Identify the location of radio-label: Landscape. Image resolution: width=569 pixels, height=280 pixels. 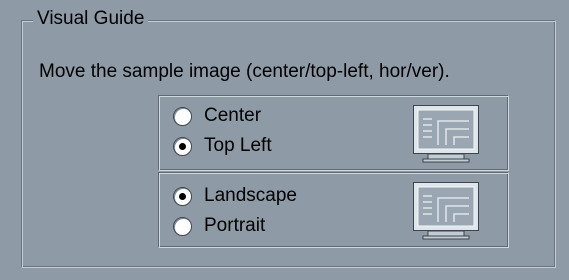
(250, 195).